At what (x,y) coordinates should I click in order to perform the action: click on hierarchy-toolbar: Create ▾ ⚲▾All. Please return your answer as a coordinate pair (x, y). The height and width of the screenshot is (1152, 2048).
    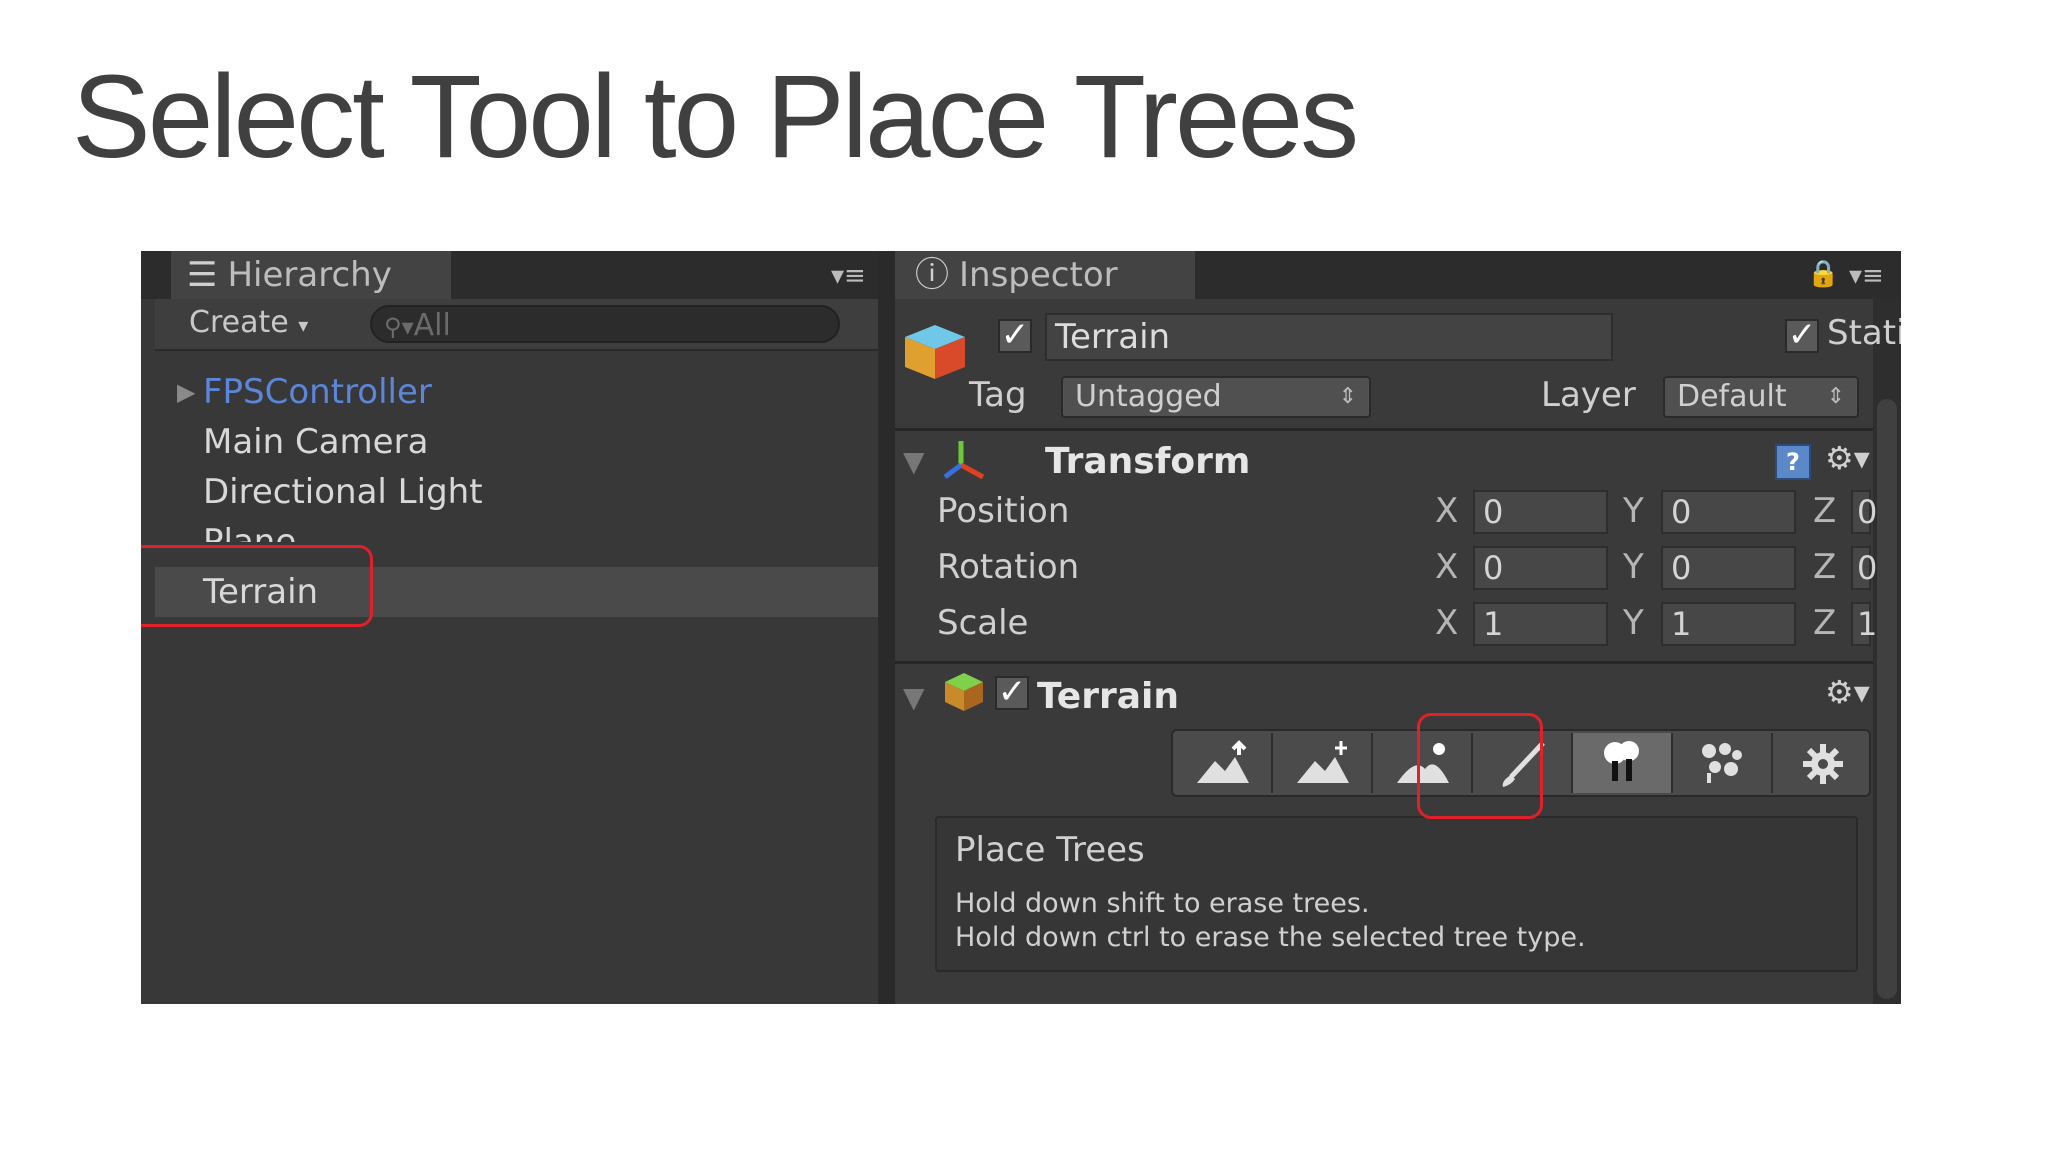
    Looking at the image, I should click on (516, 325).